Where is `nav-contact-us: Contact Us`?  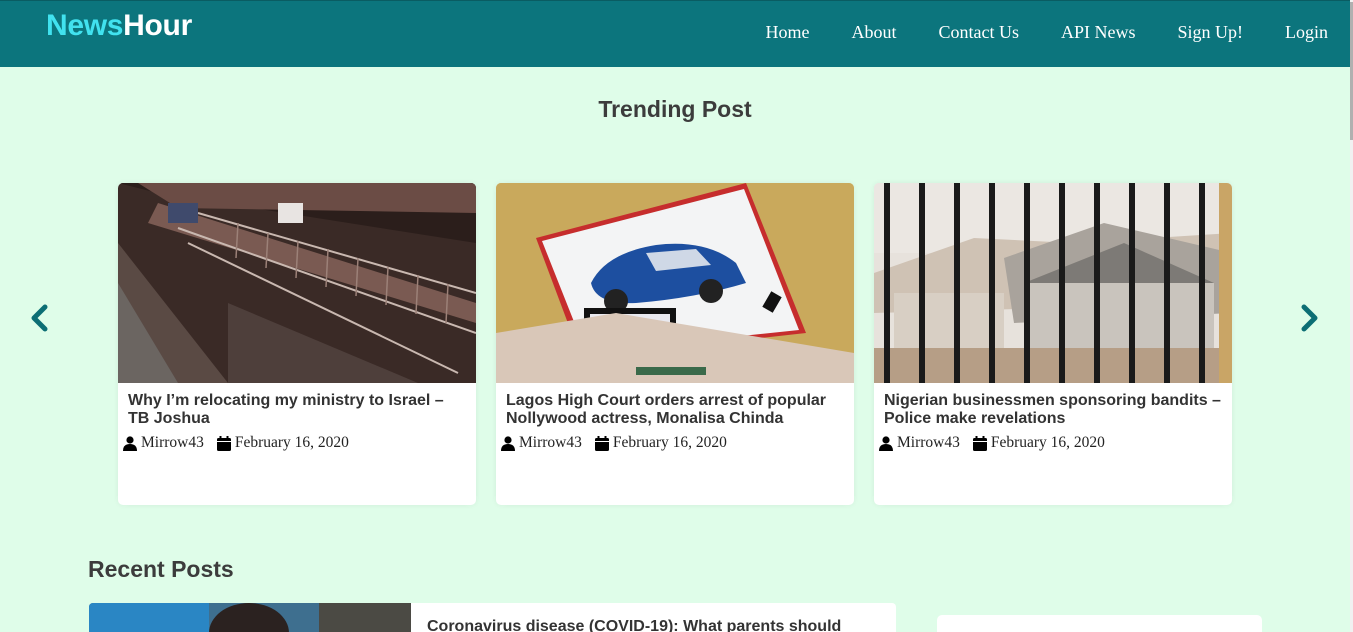 nav-contact-us: Contact Us is located at coordinates (978, 32).